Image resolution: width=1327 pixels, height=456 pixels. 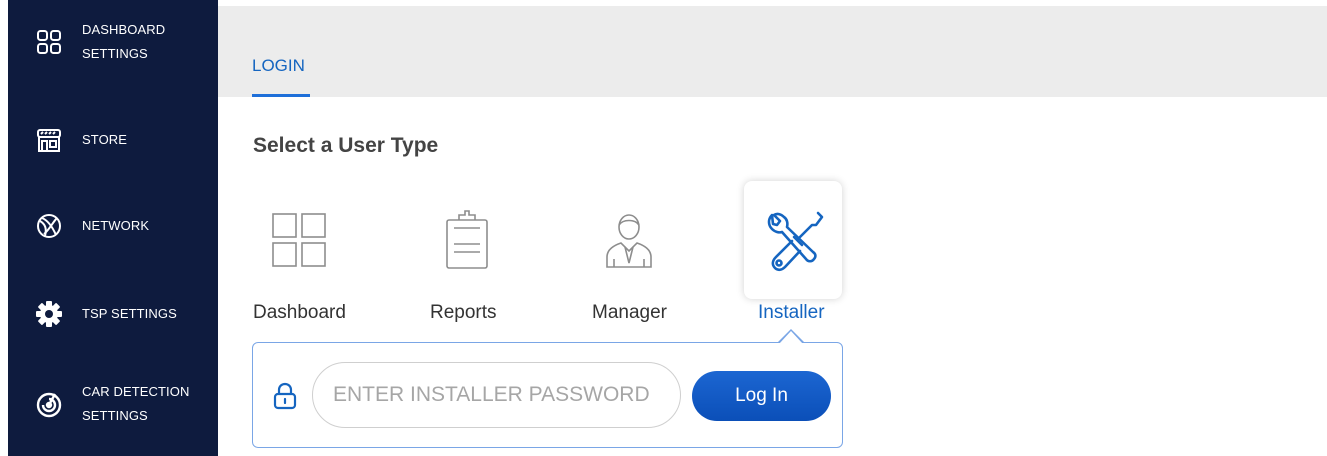 I want to click on clipboard-icon, so click(x=467, y=239).